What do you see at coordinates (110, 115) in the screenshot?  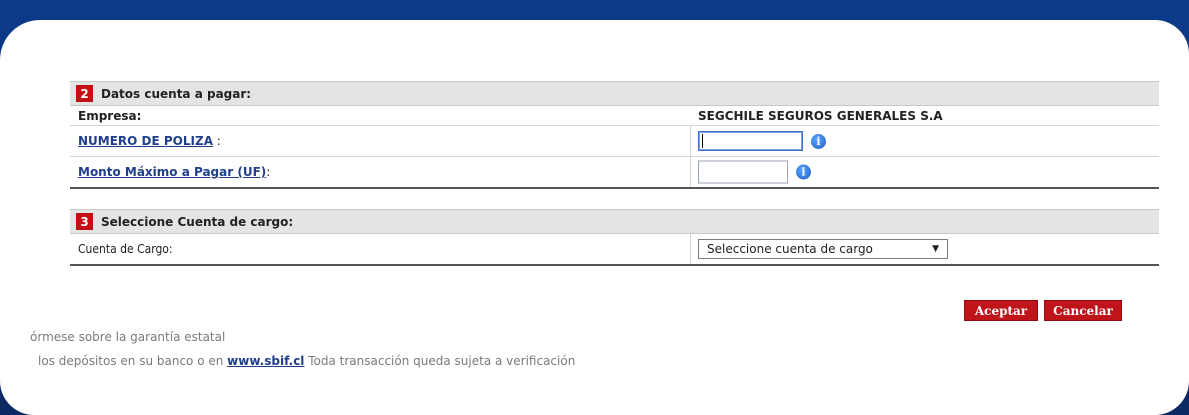 I see `empresa-label: Empresa:` at bounding box center [110, 115].